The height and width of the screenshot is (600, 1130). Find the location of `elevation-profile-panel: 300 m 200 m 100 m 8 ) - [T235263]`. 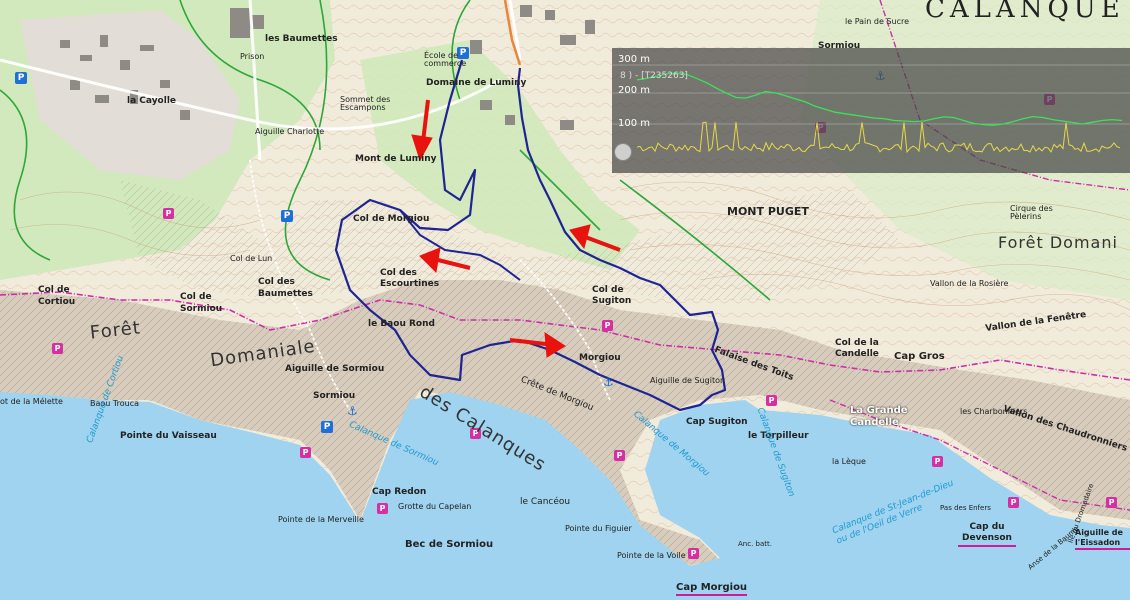

elevation-profile-panel: 300 m 200 m 100 m 8 ) - [T235263] is located at coordinates (871, 110).